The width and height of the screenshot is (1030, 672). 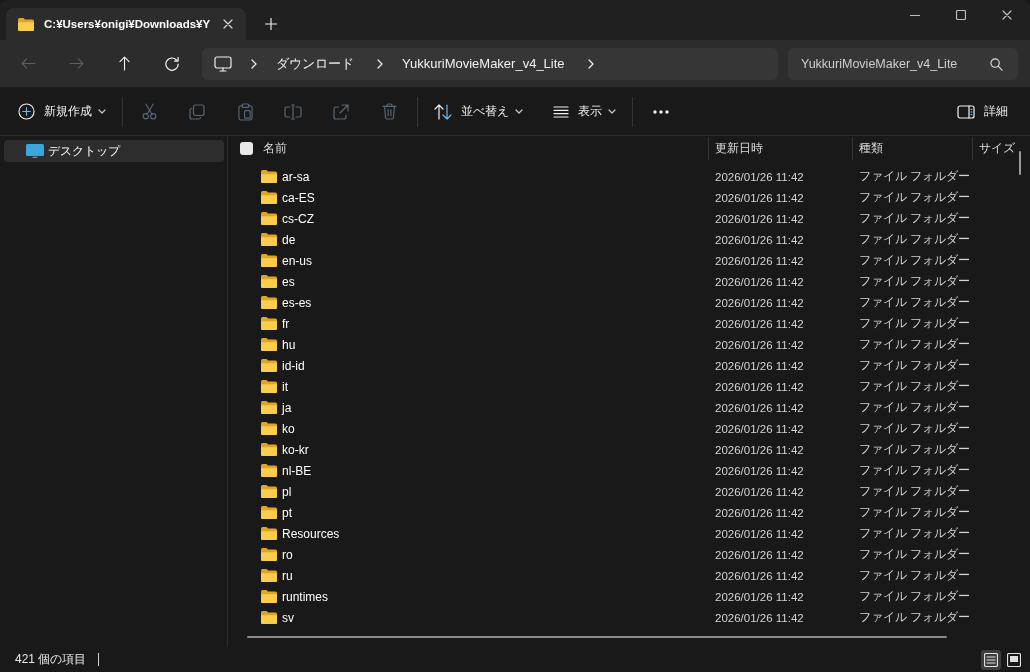 What do you see at coordinates (223, 63) in the screenshot?
I see `monitor-icon` at bounding box center [223, 63].